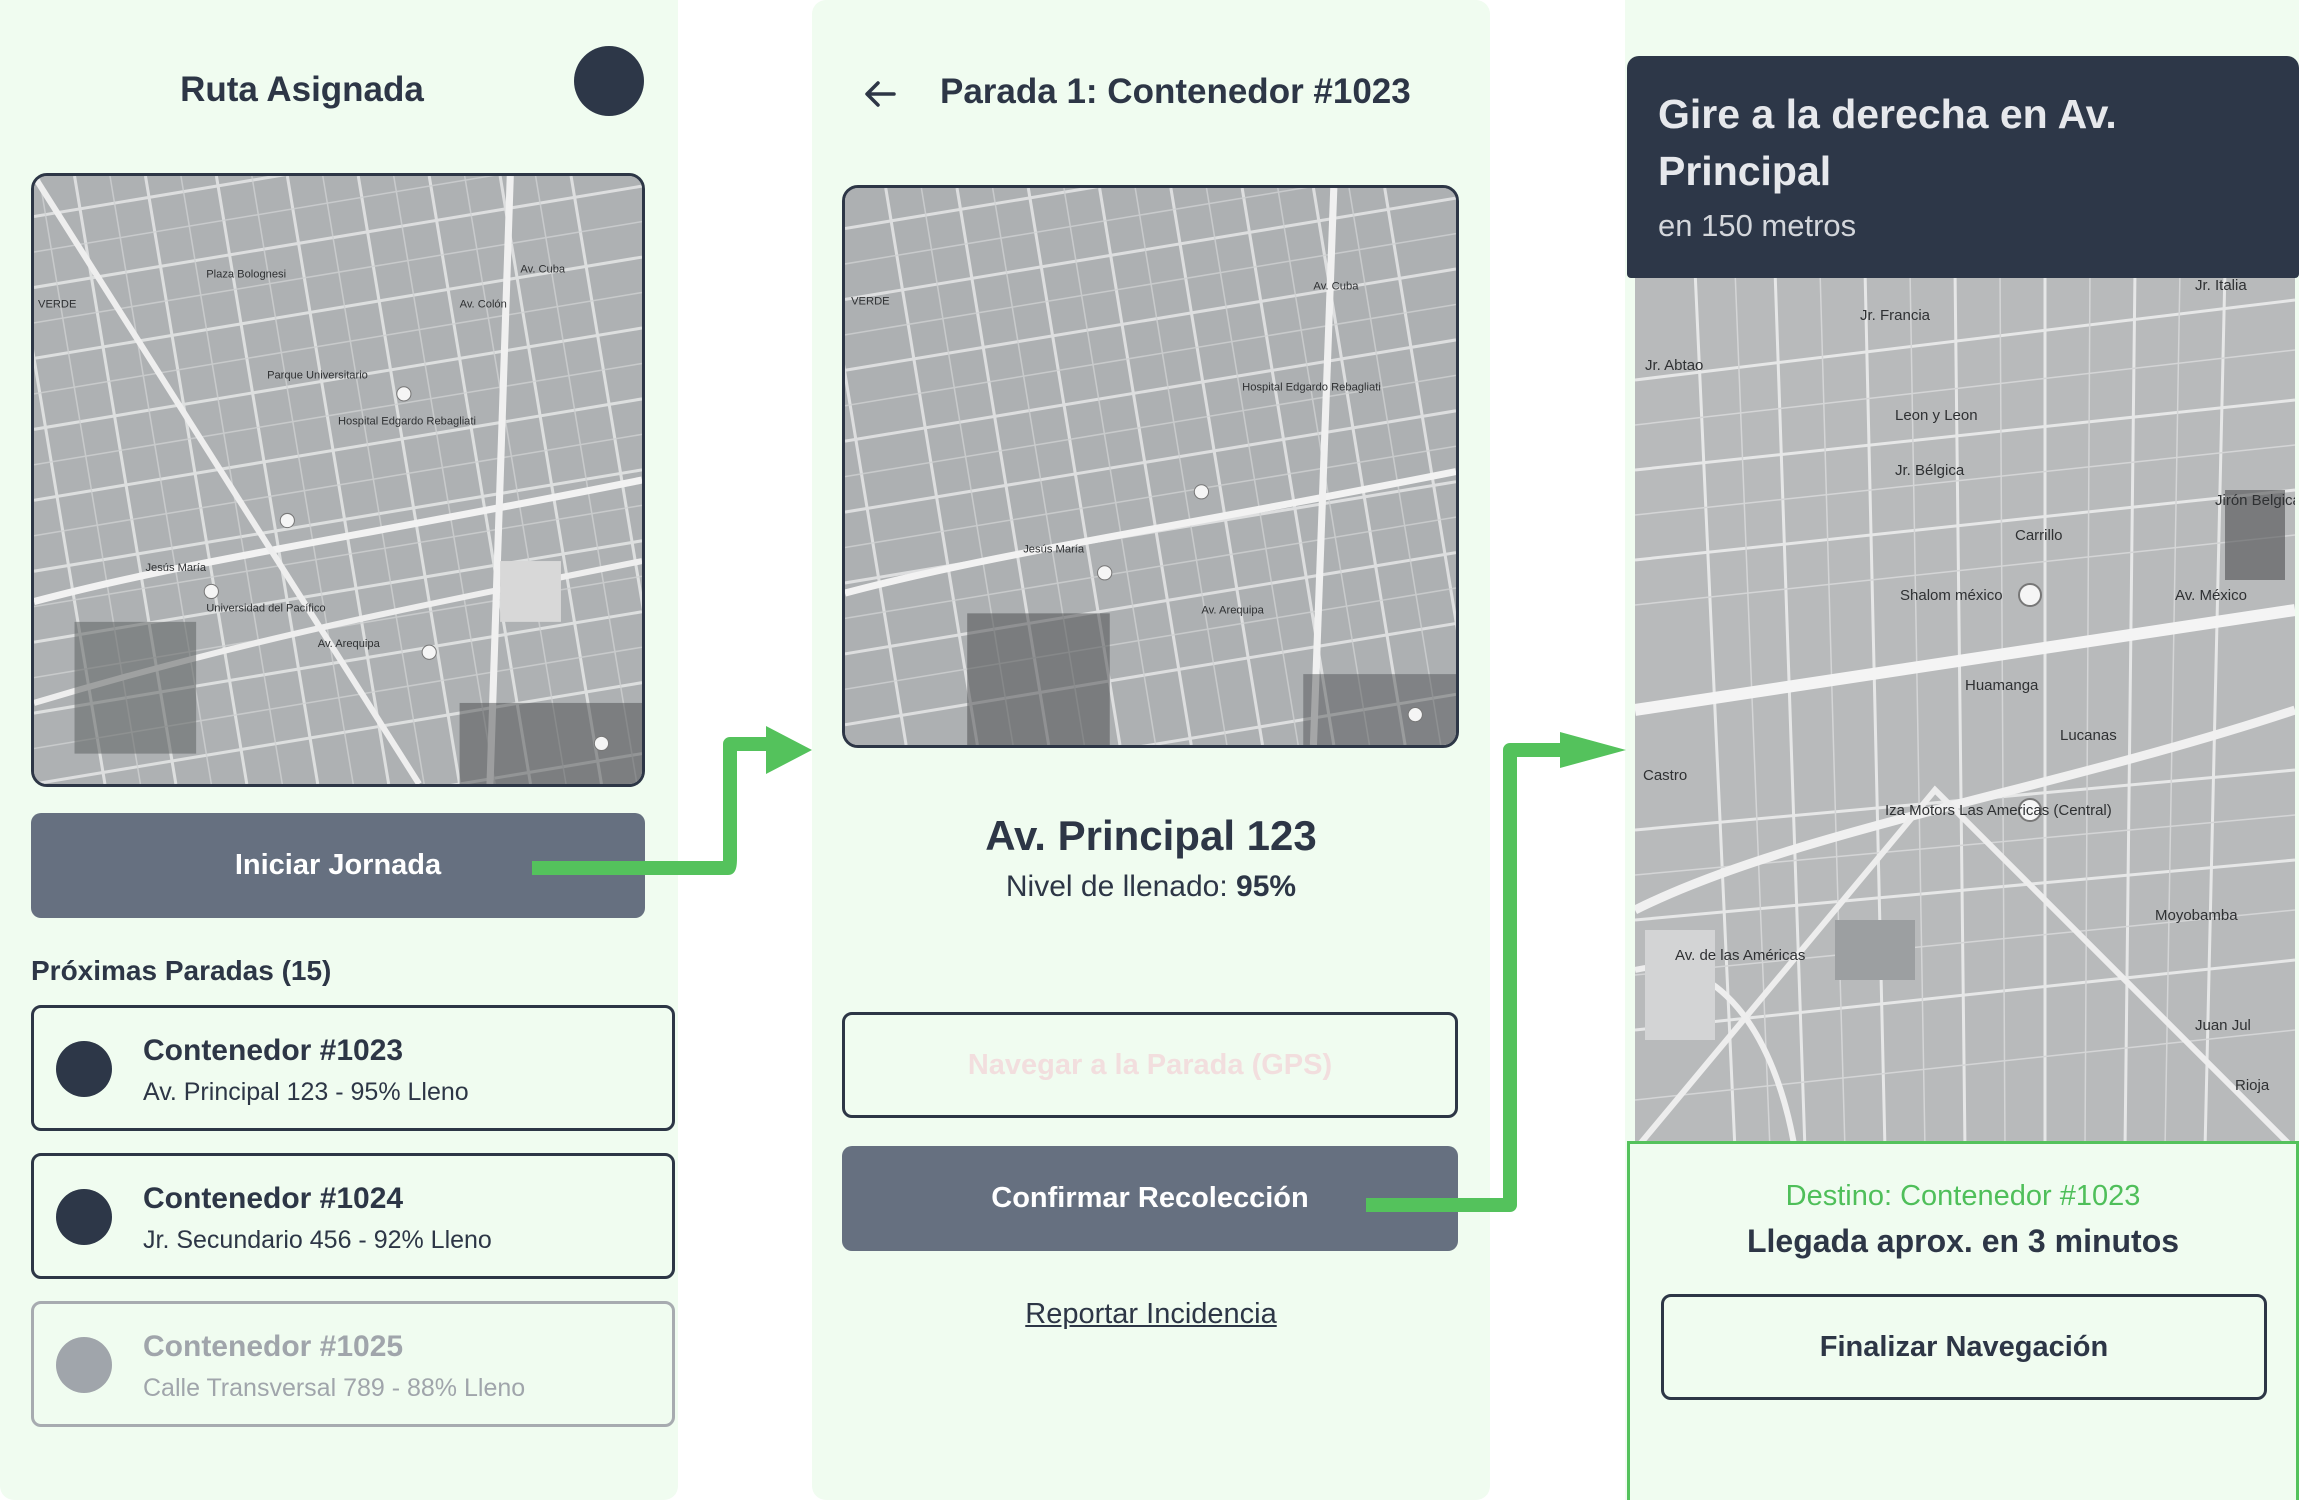  Describe the element at coordinates (2255, 500) in the screenshot. I see `map-label: Jirón Belgica` at that location.